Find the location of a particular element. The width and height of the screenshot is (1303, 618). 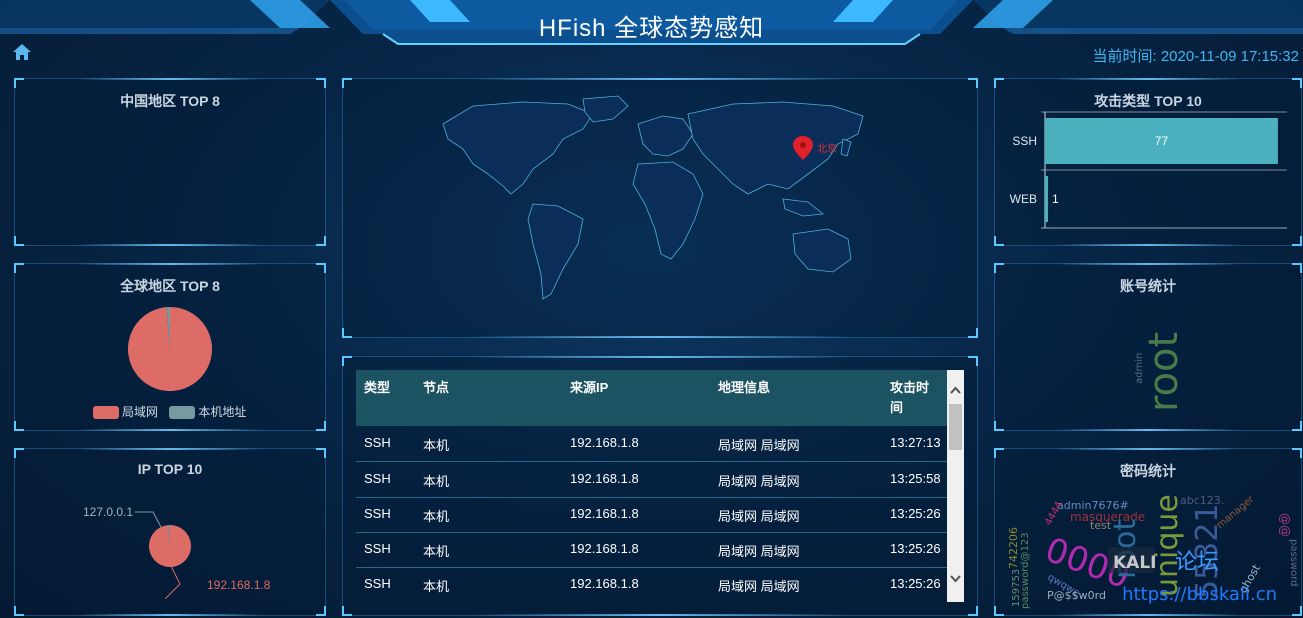

scroll-thumb is located at coordinates (955, 427).